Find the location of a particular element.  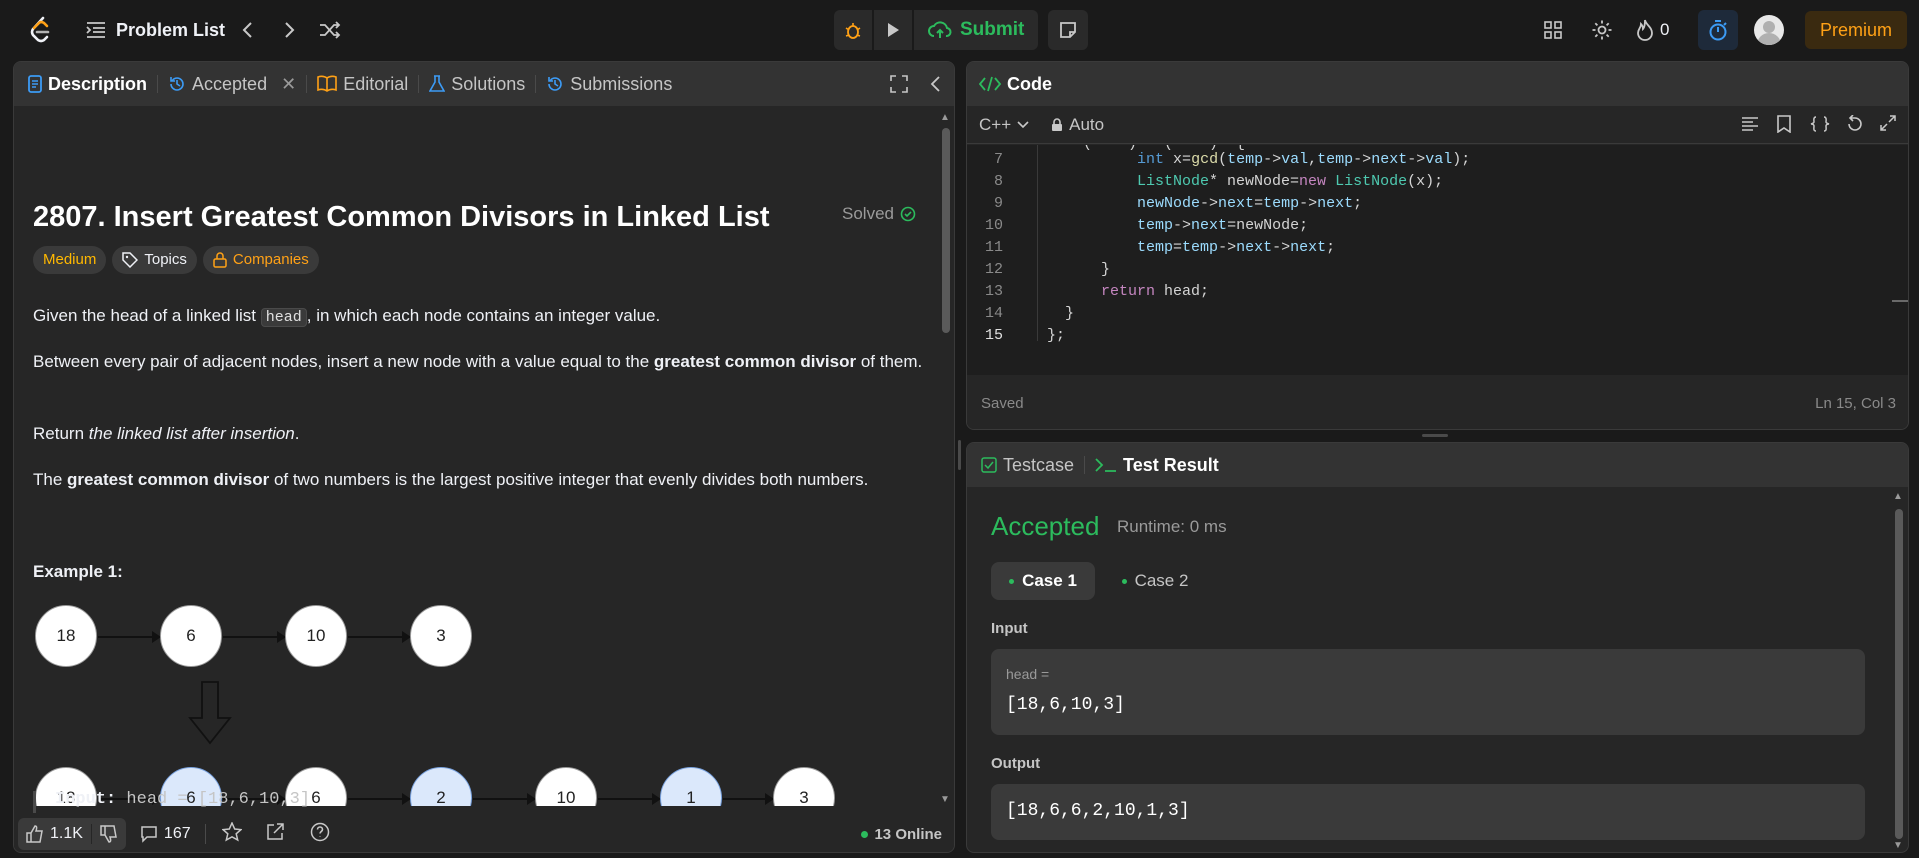

chevron-left-icon is located at coordinates (248, 30).